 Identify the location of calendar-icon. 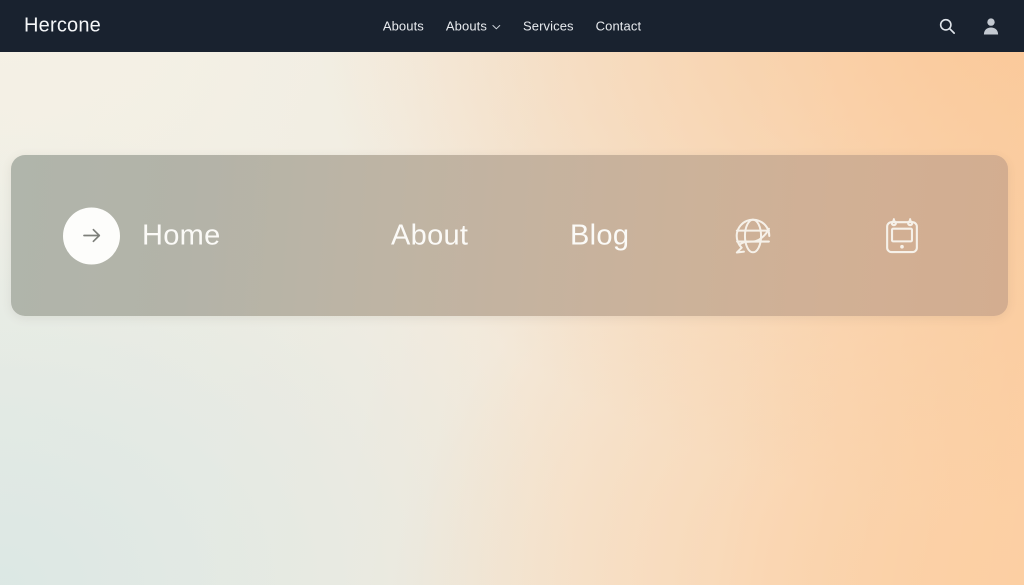
(902, 236).